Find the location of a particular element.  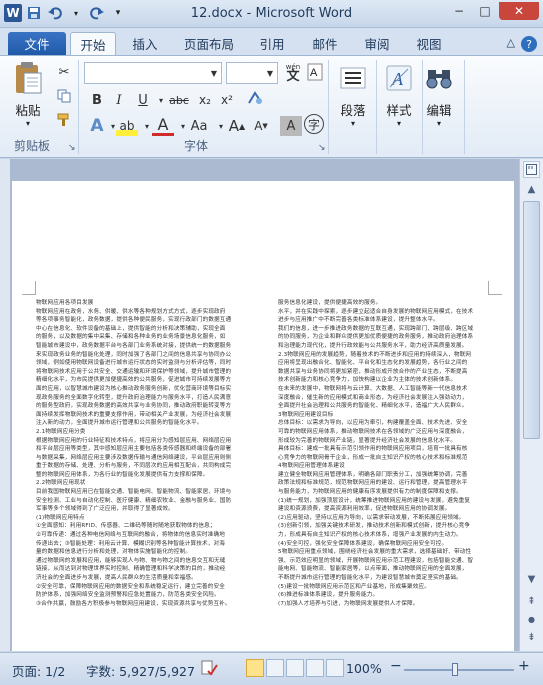

highlight-button: ab is located at coordinates (127, 126).